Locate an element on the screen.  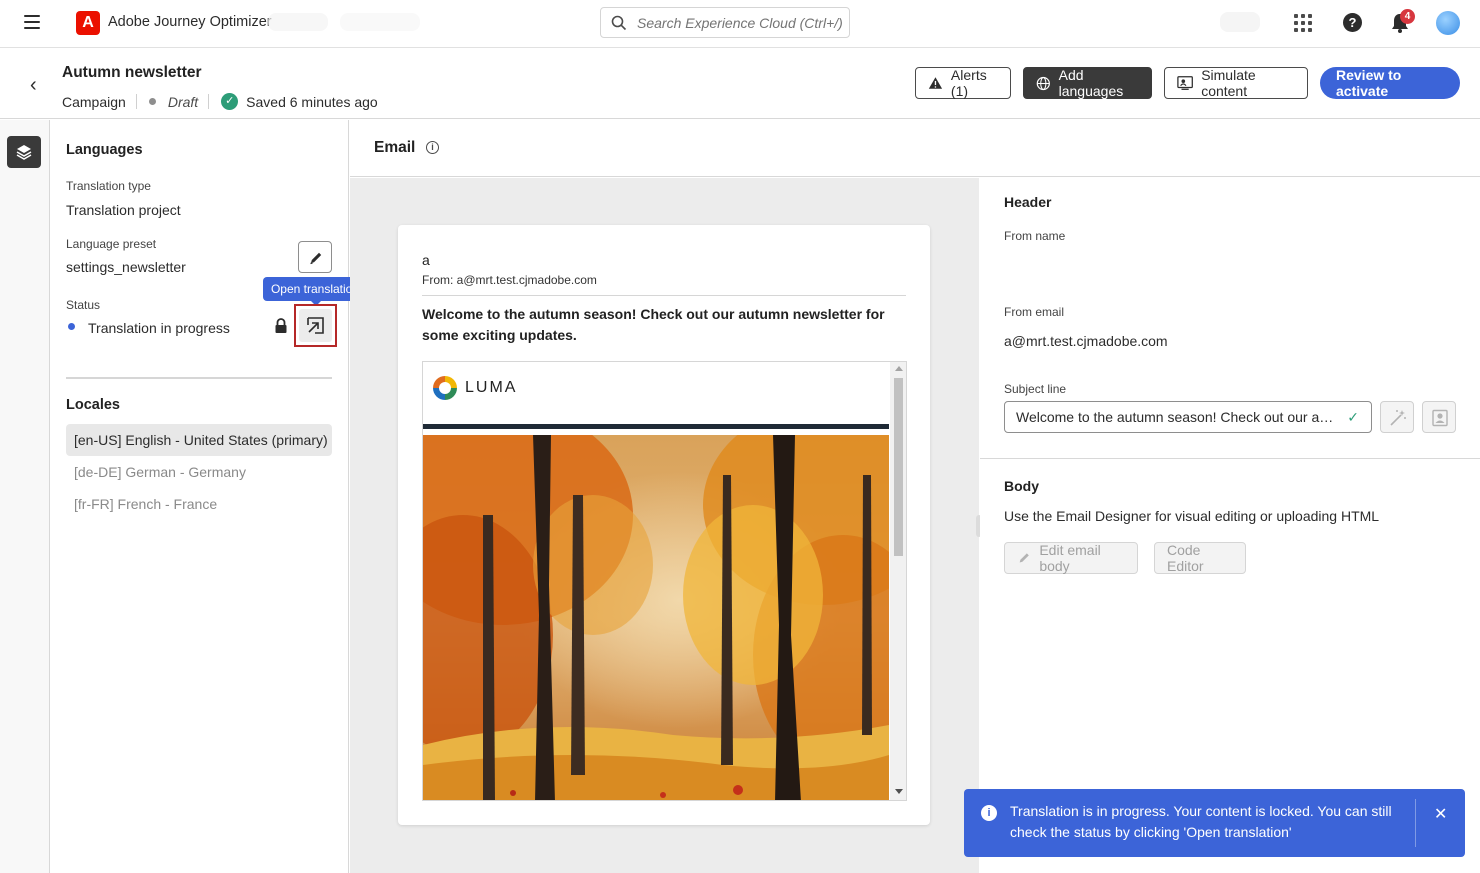
edit-email-body-label: Edit email body is located at coordinates (1070, 558).